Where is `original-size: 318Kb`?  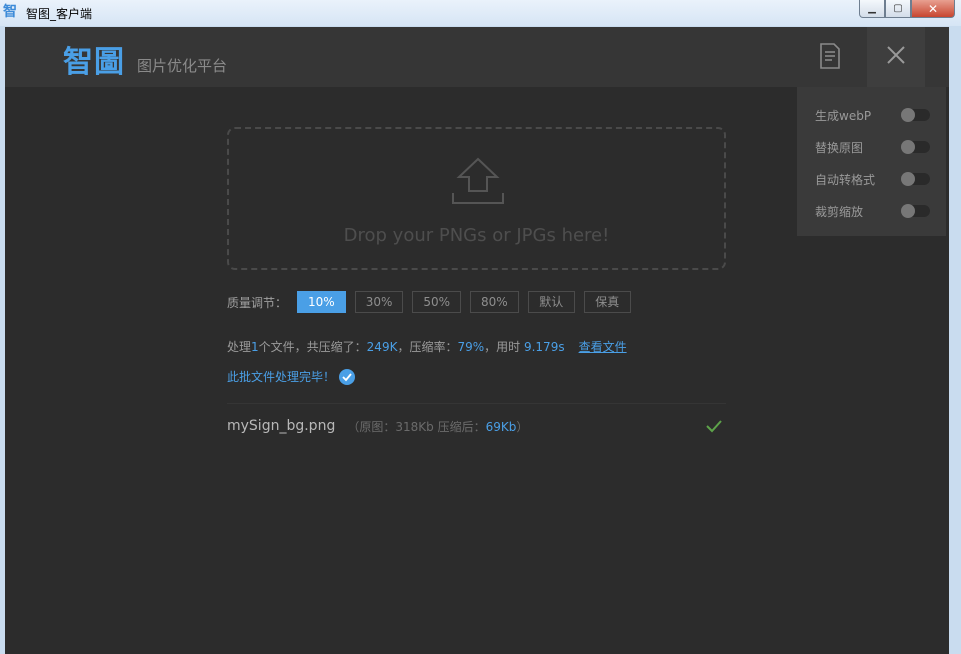
original-size: 318Kb is located at coordinates (414, 426).